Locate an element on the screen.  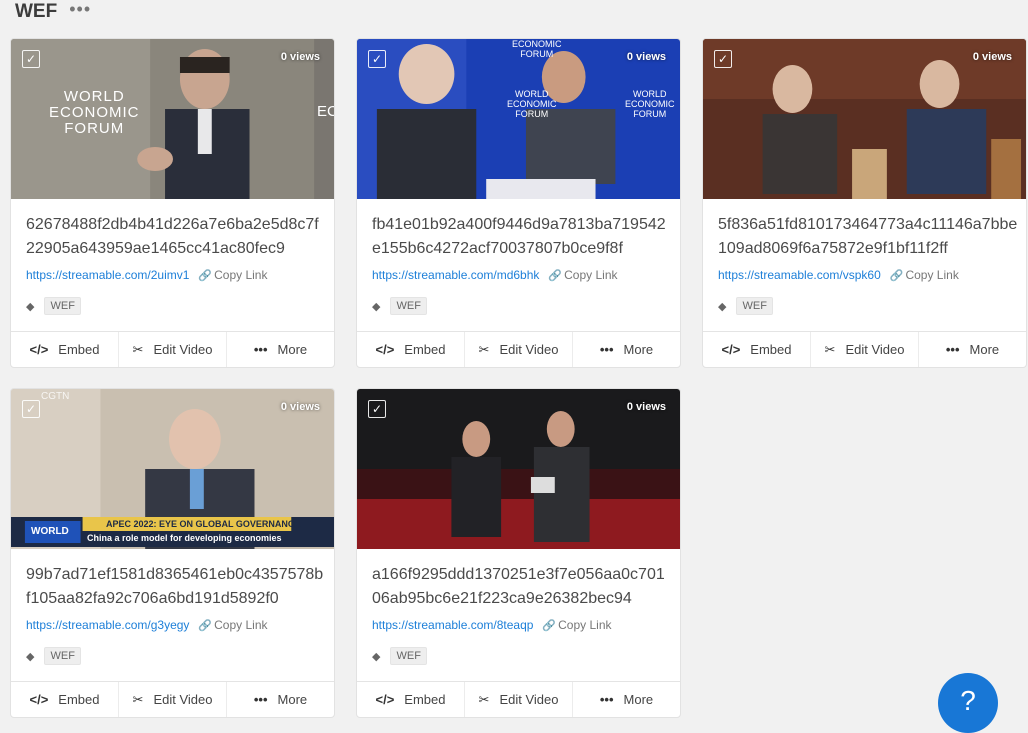
wef-logo: ECONOMIC FORUM is located at coordinates (537, 49).